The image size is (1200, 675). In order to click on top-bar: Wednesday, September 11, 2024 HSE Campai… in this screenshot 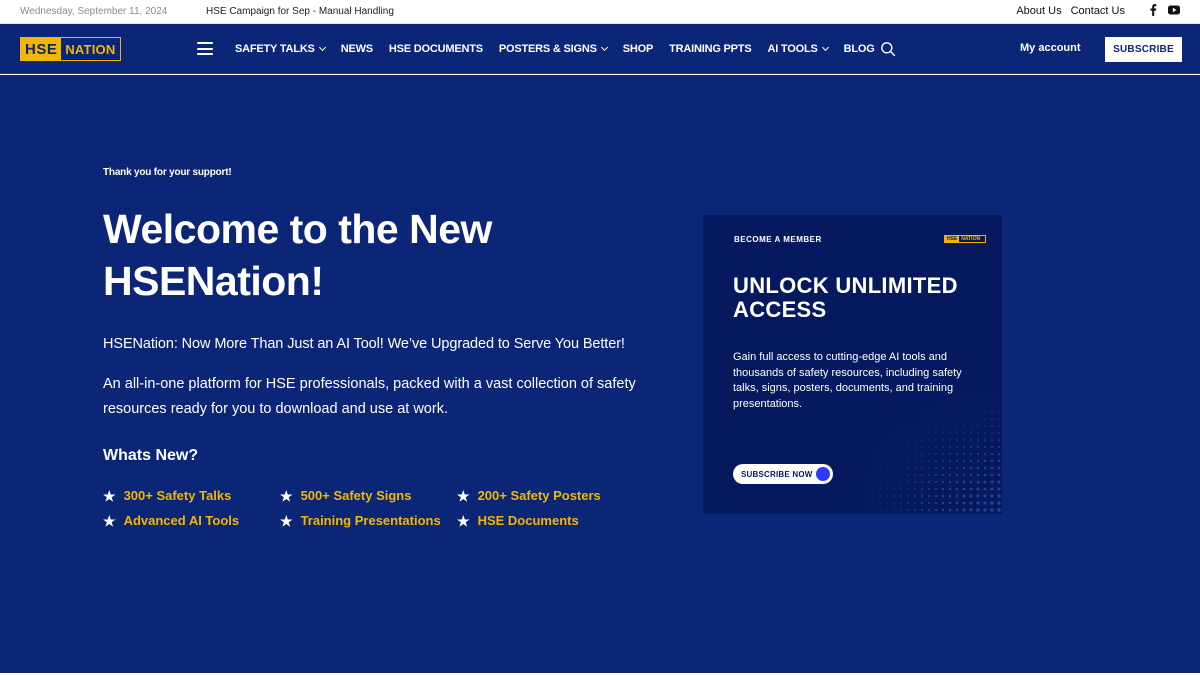, I will do `click(600, 12)`.